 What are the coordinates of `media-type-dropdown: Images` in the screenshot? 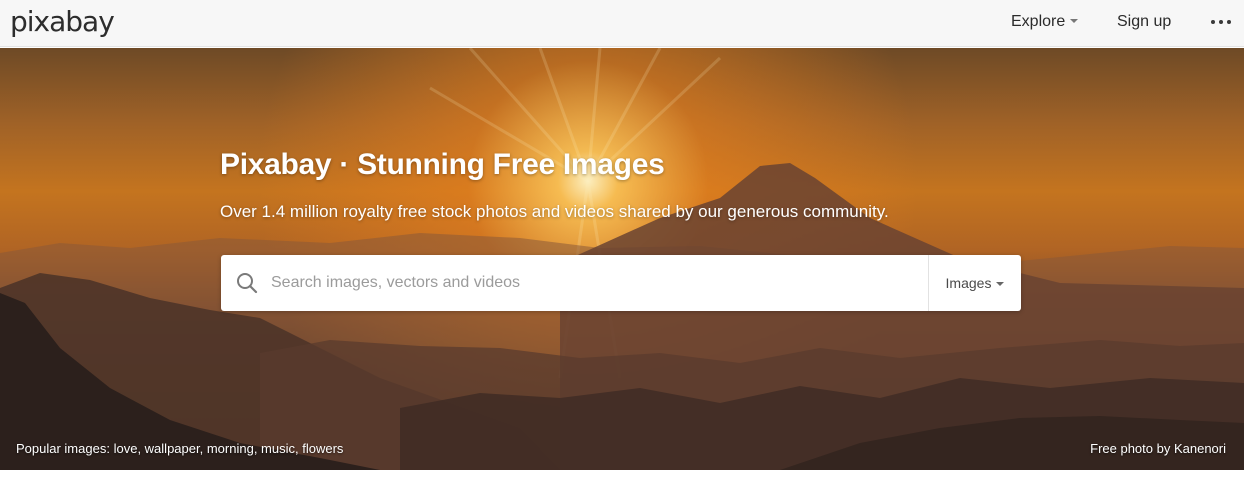 It's located at (975, 283).